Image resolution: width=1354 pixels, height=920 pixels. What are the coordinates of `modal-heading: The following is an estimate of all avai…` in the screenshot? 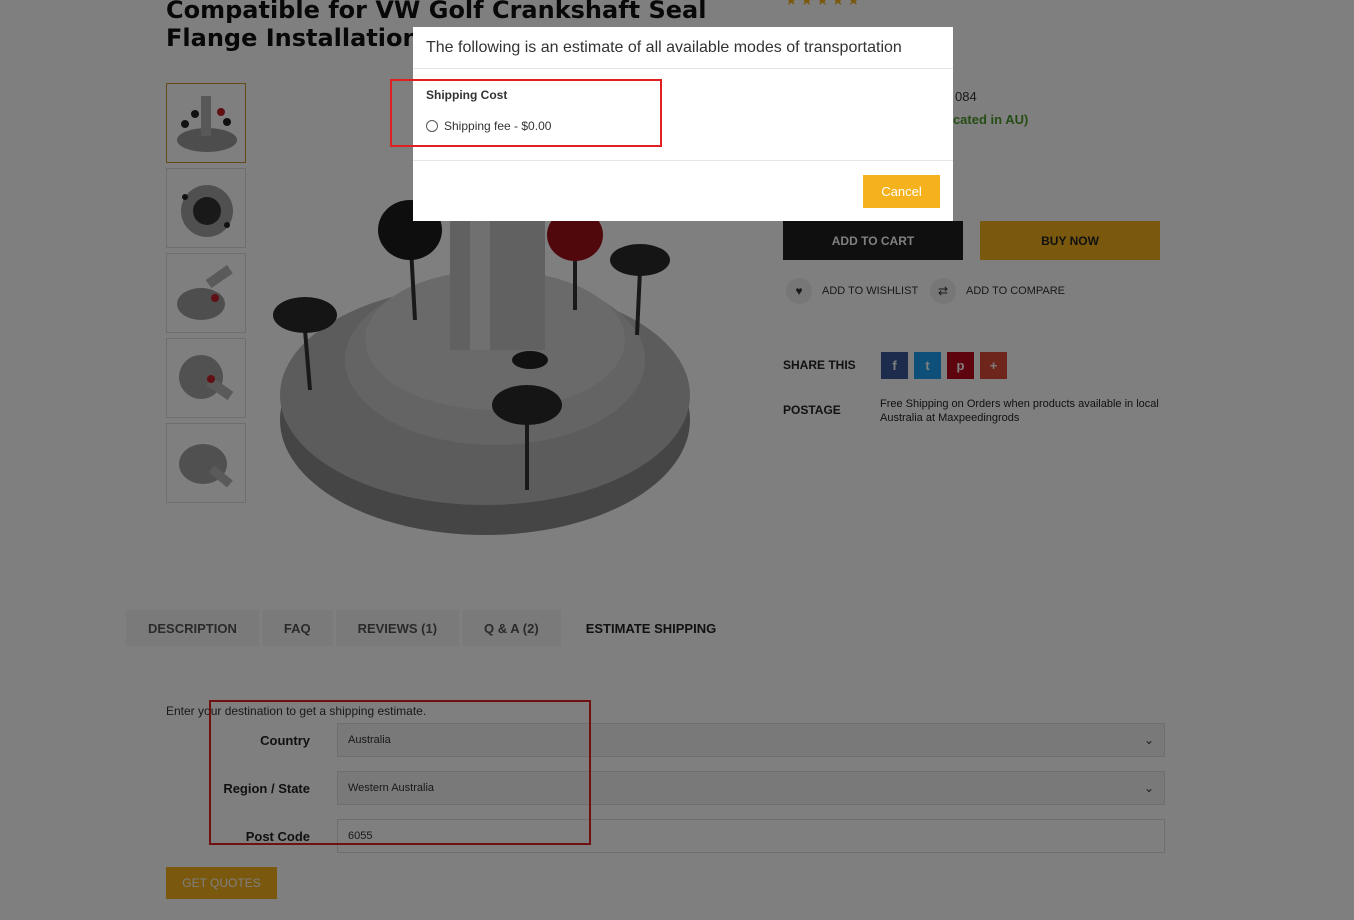 It's located at (683, 48).